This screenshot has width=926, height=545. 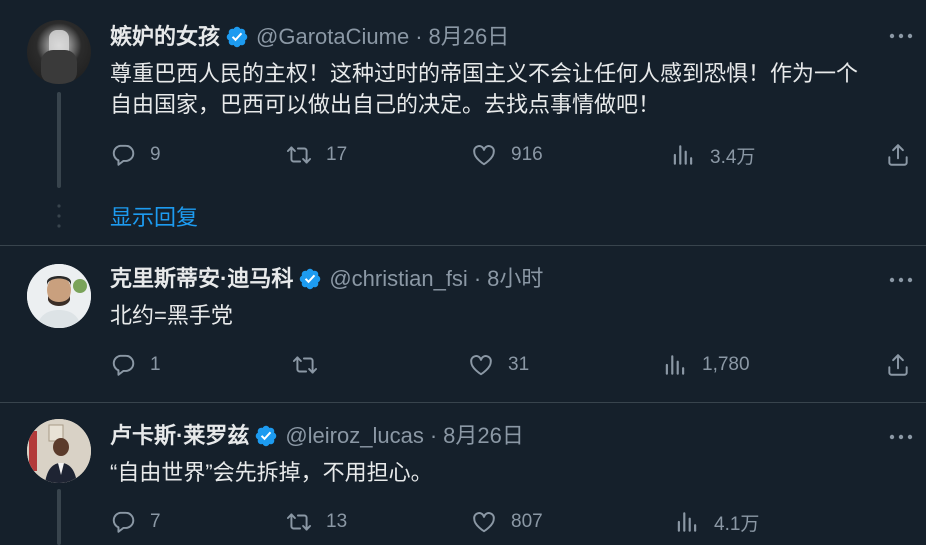 I want to click on reply-button: 9, so click(x=135, y=155).